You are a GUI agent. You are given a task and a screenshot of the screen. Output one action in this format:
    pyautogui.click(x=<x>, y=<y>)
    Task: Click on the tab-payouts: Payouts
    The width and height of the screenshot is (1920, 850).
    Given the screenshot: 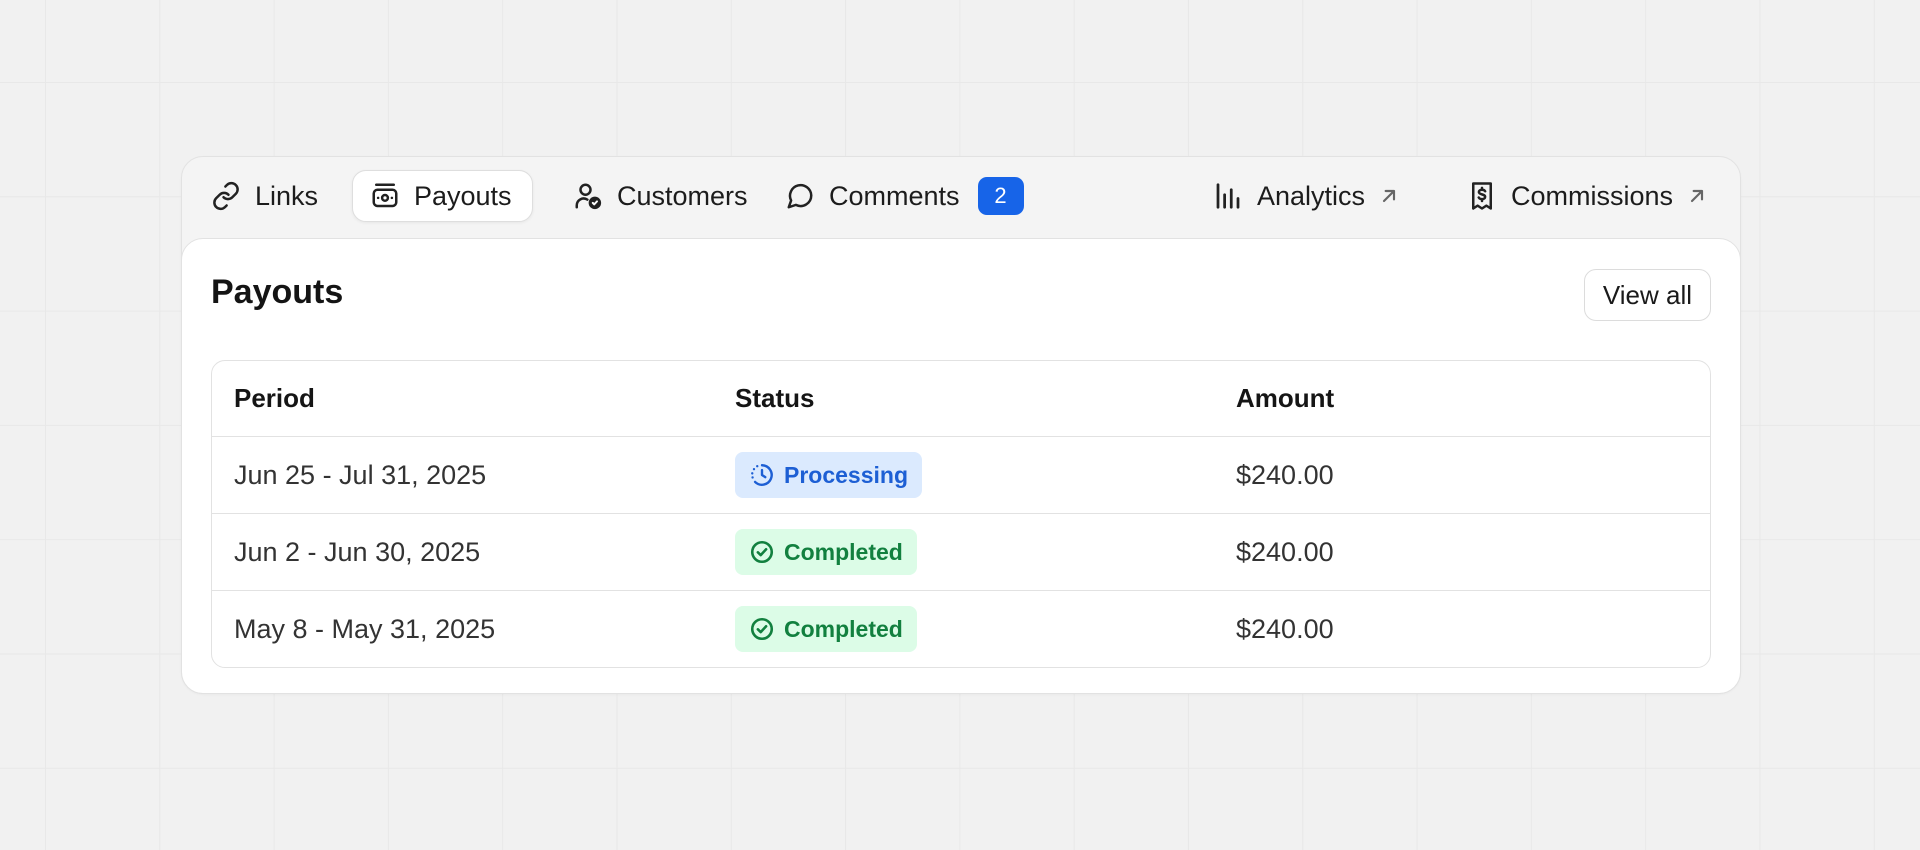 What is the action you would take?
    pyautogui.click(x=442, y=196)
    